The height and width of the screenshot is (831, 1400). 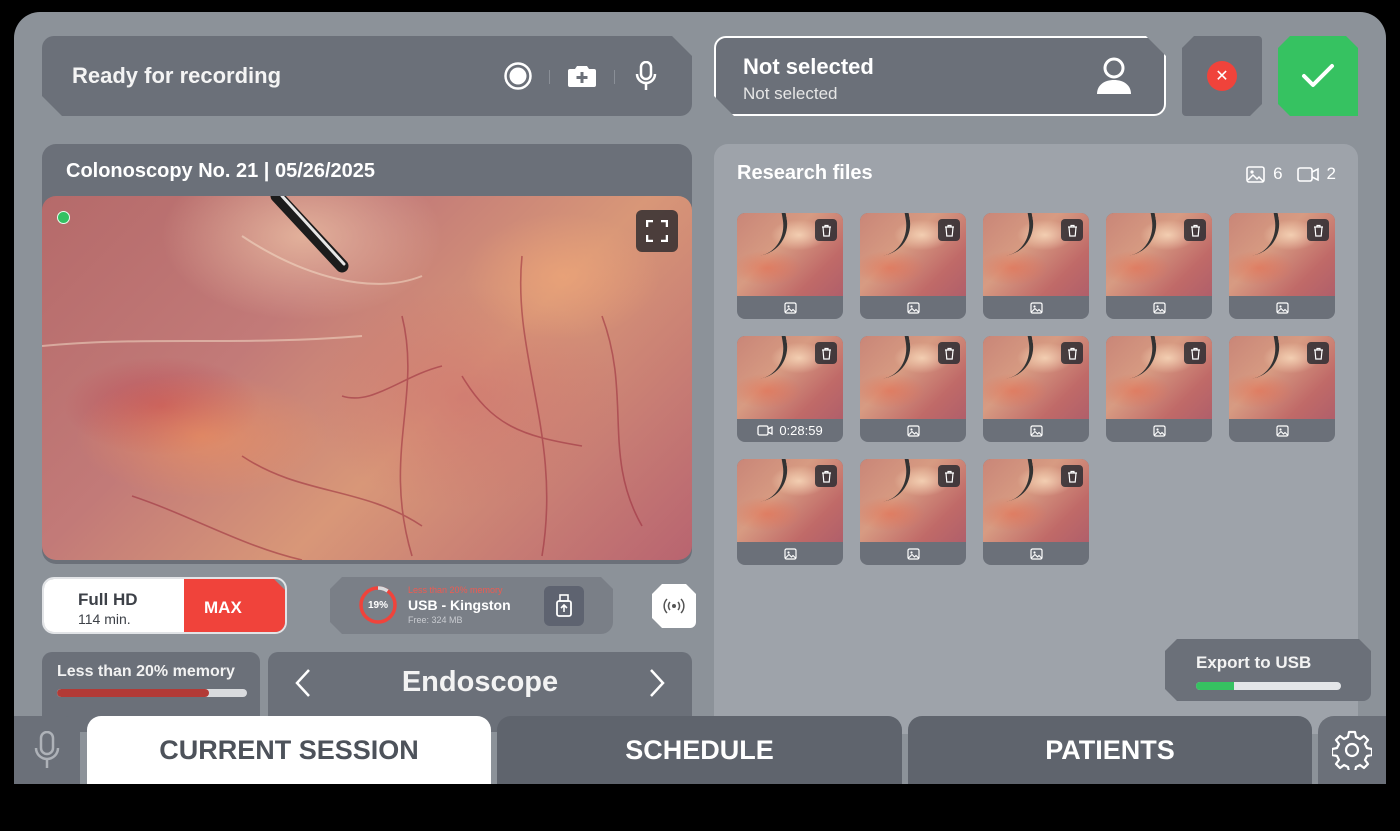 What do you see at coordinates (367, 76) in the screenshot?
I see `recording-bar: Ready for recording` at bounding box center [367, 76].